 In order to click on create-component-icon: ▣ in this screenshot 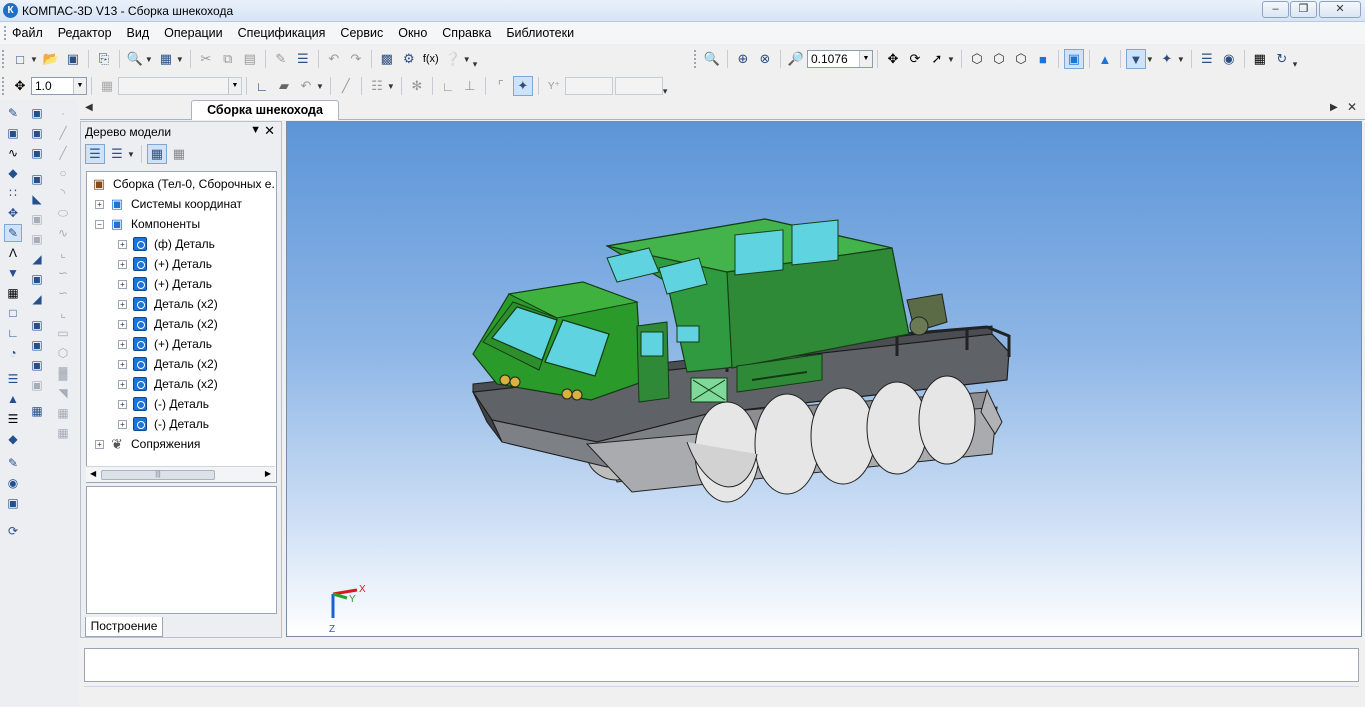, I will do `click(37, 133)`.